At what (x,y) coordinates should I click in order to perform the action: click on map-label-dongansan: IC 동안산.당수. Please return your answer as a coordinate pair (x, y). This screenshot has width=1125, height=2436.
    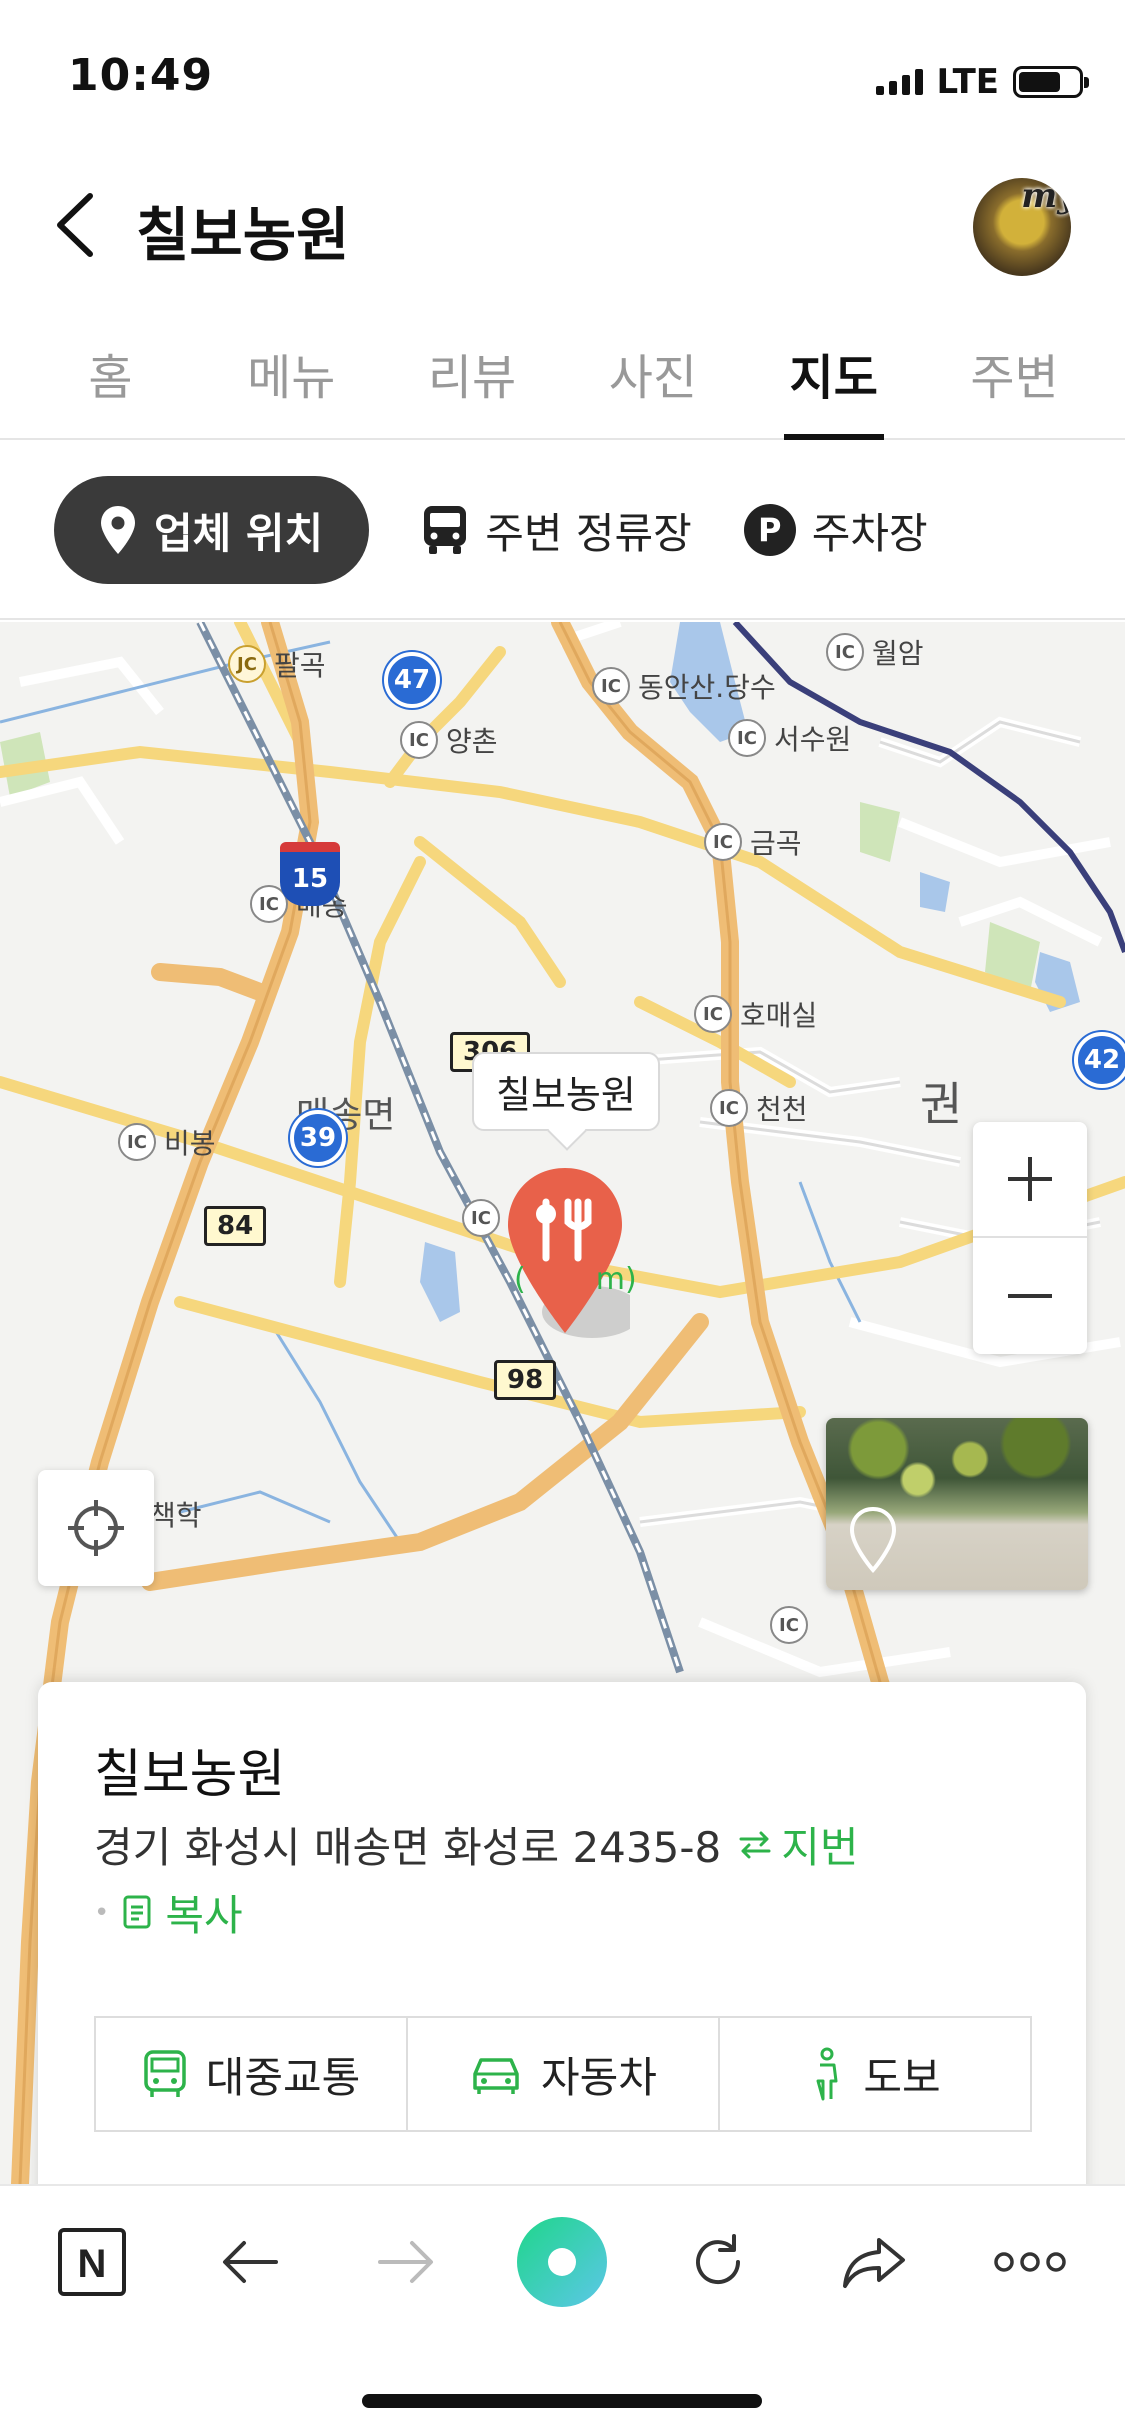
    Looking at the image, I should click on (684, 686).